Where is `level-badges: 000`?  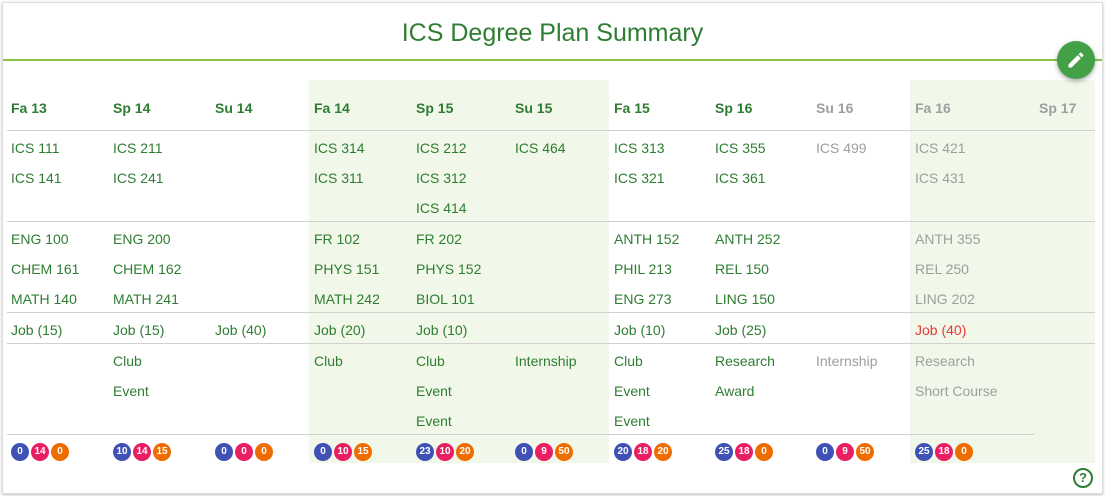 level-badges: 000 is located at coordinates (244, 452).